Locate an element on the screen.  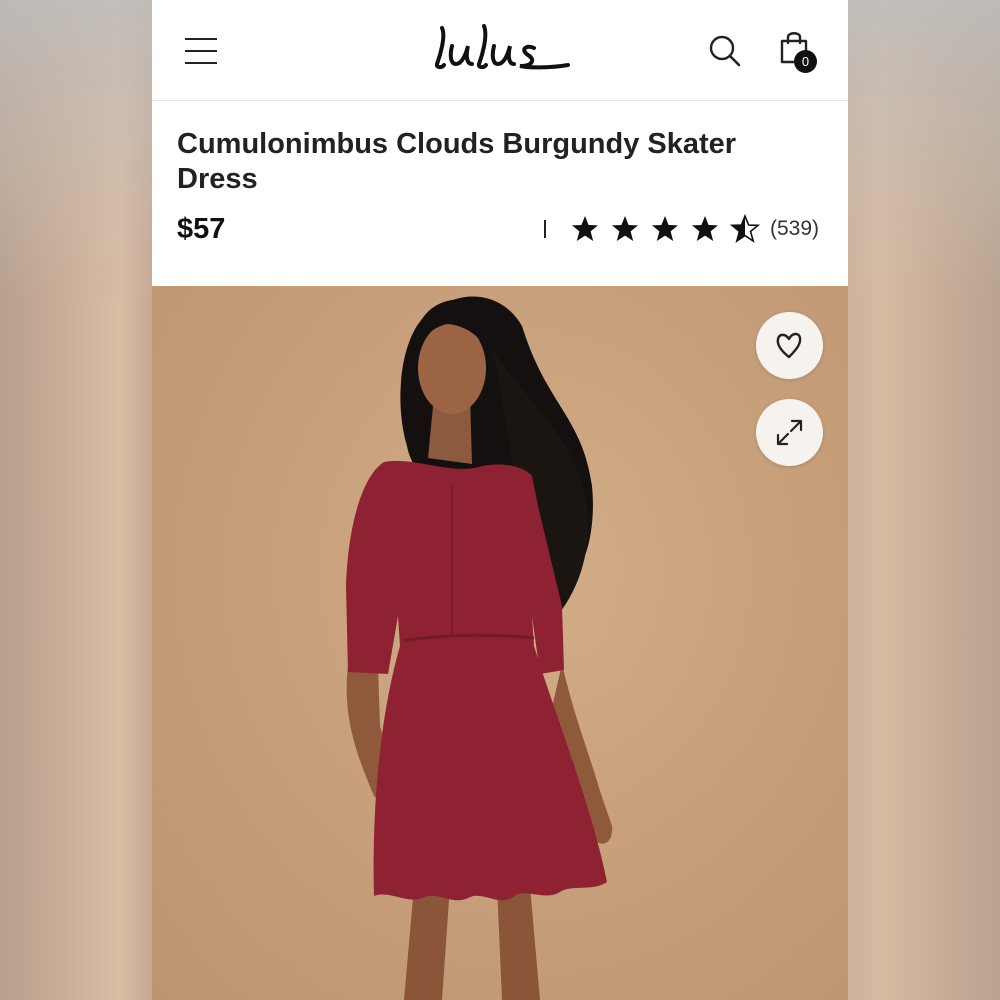
product-price: $57 is located at coordinates (201, 229).